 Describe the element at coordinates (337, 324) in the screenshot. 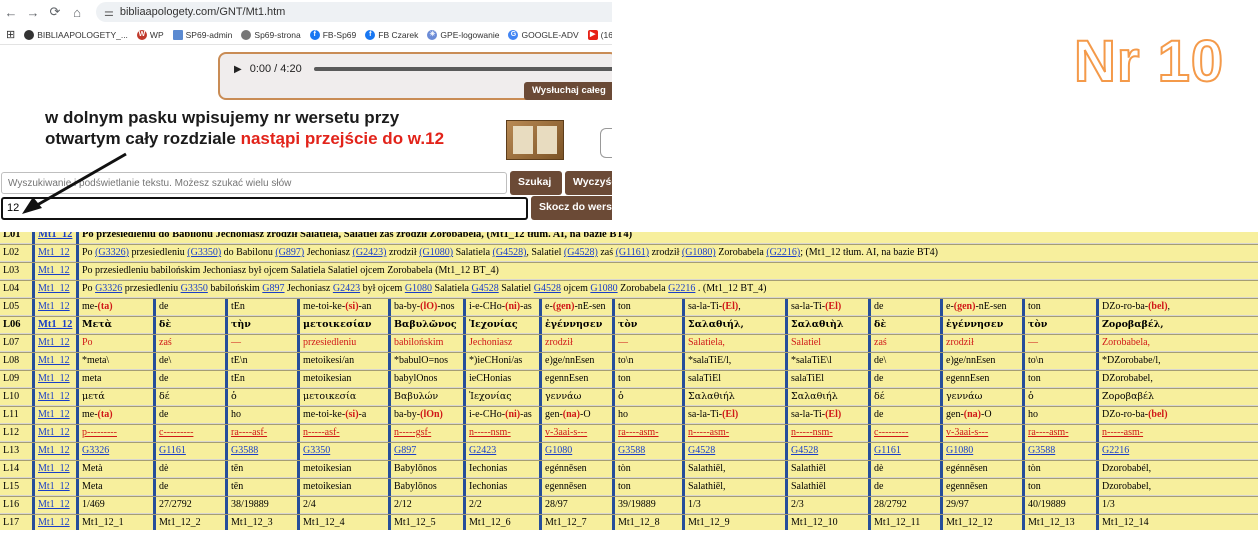

I see `word-text: μετοικεσίαν` at that location.